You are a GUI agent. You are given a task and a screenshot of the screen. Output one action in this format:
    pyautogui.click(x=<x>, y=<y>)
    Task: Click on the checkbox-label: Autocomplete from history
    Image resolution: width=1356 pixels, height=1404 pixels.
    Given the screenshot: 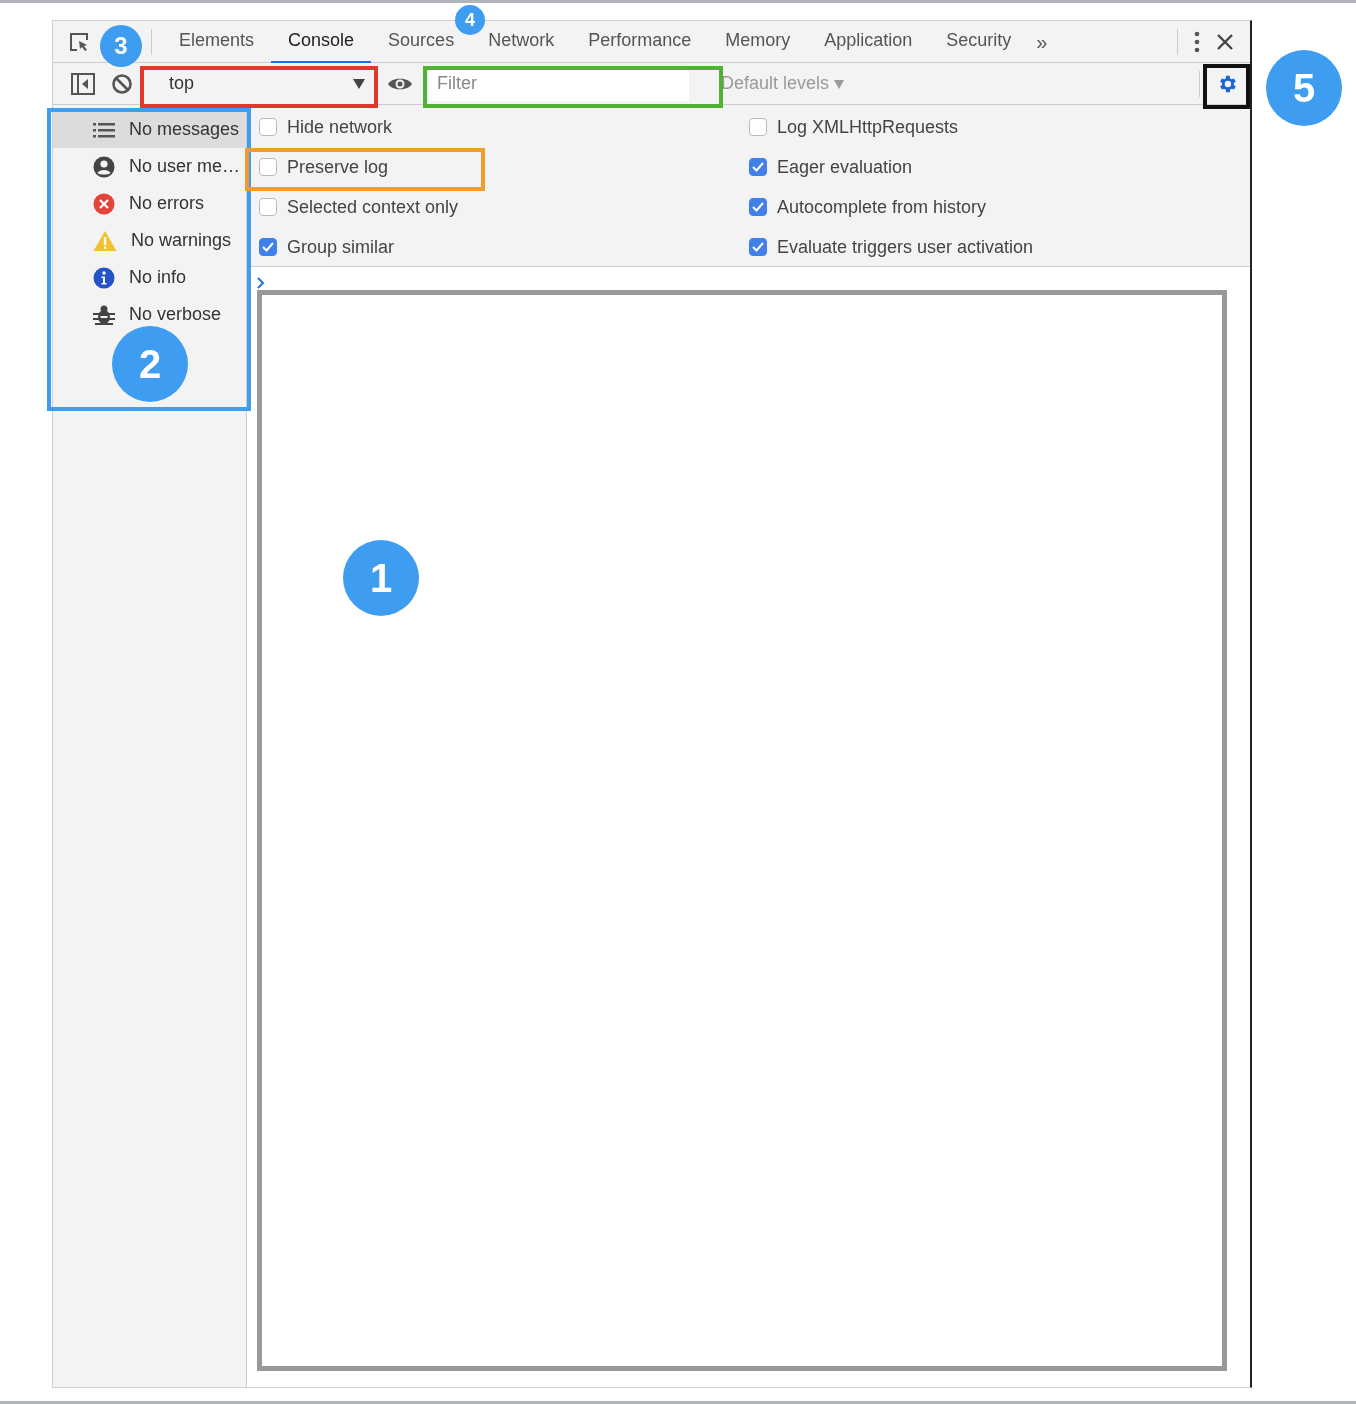 What is the action you would take?
    pyautogui.click(x=882, y=207)
    